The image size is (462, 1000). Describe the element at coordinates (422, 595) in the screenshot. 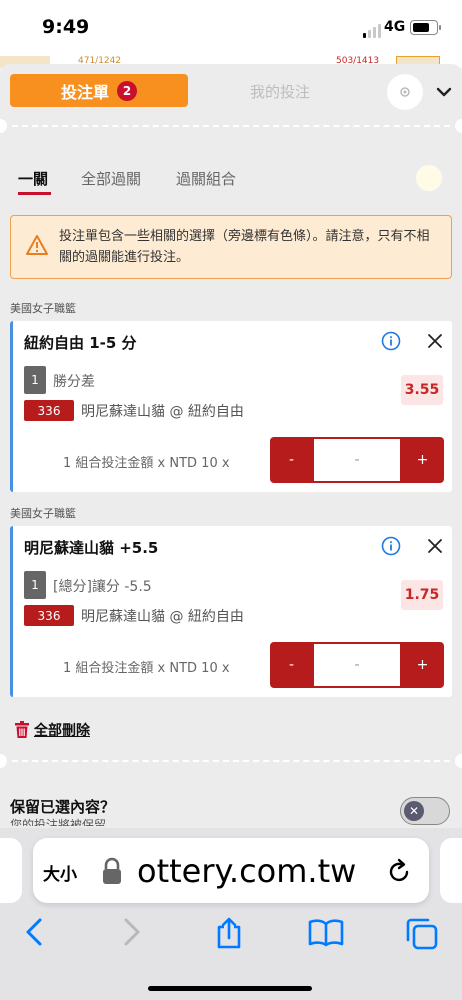

I see `odds-value: 1.75` at that location.